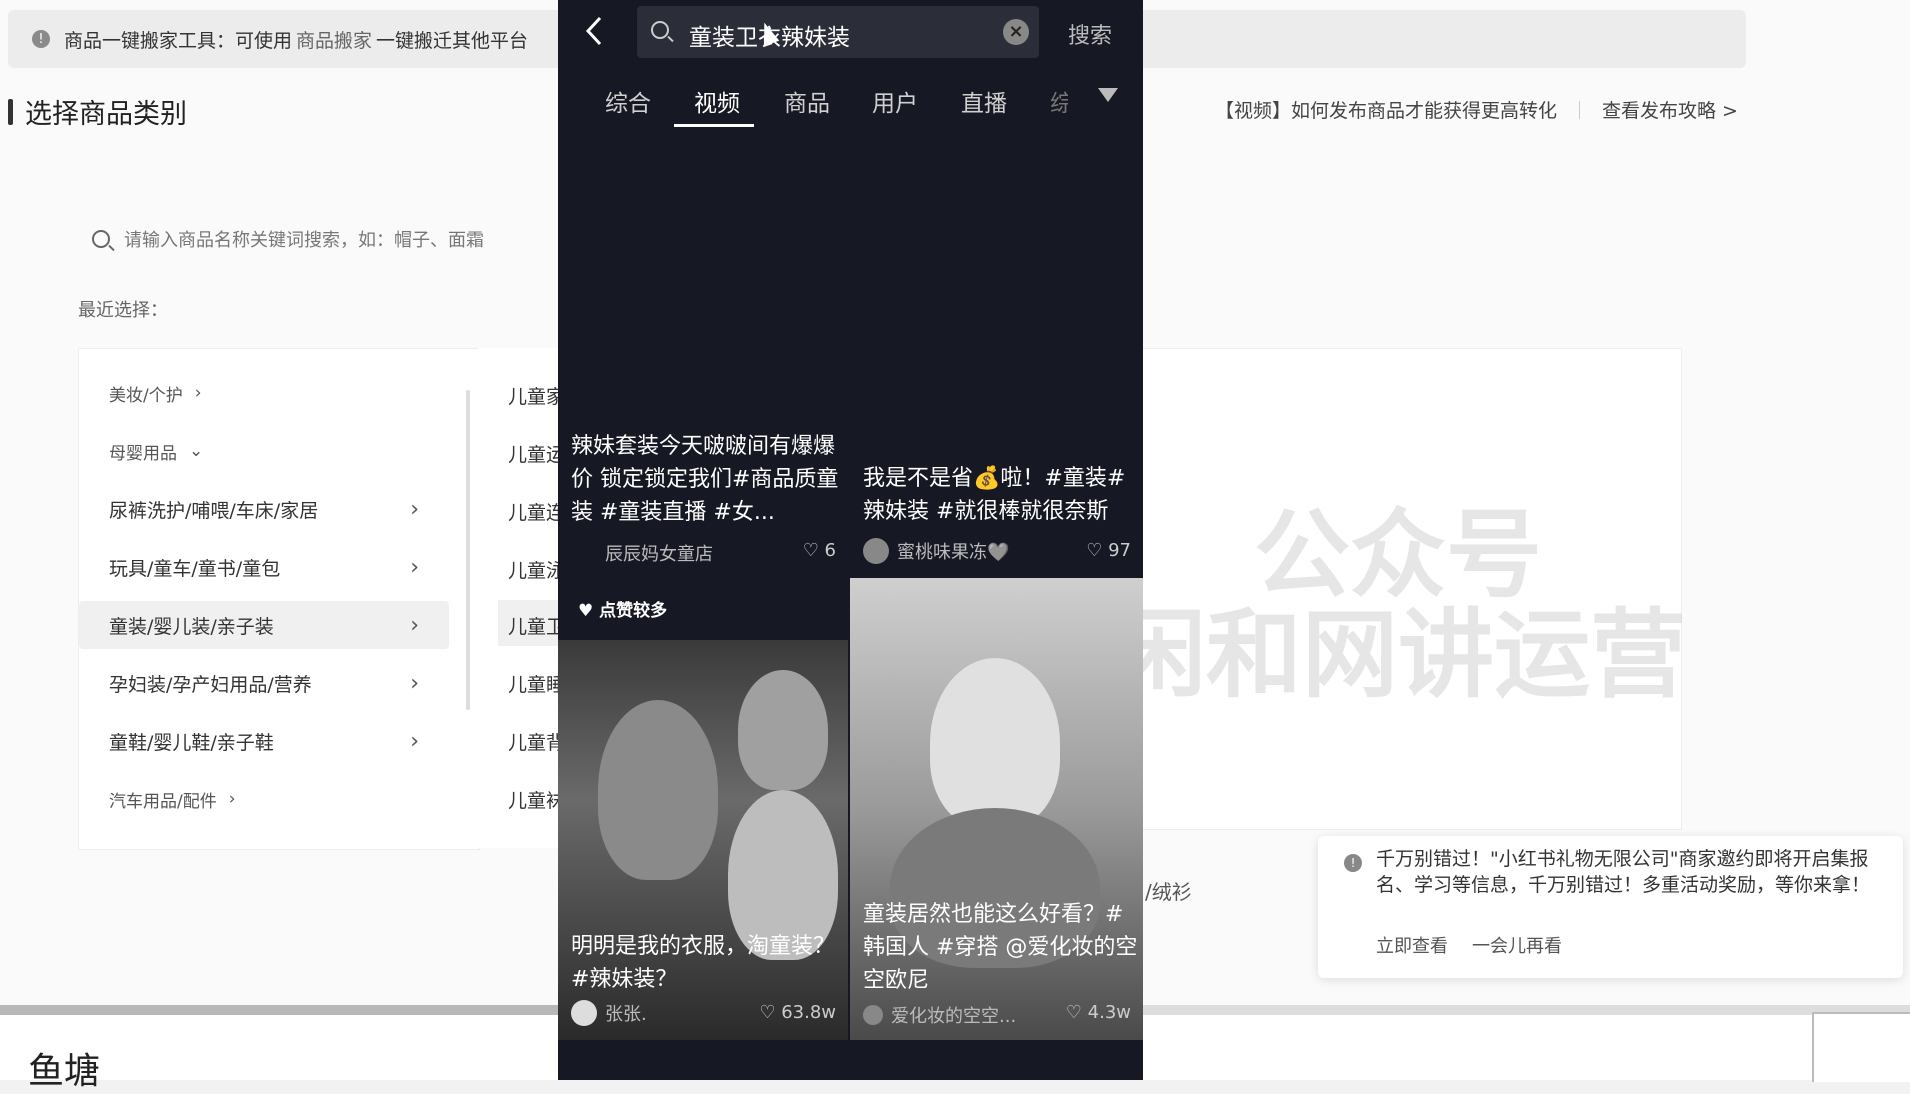  What do you see at coordinates (304, 240) in the screenshot?
I see `search-placeholder: 请输入商品名称关键词搜索，如：帽子、面霜` at bounding box center [304, 240].